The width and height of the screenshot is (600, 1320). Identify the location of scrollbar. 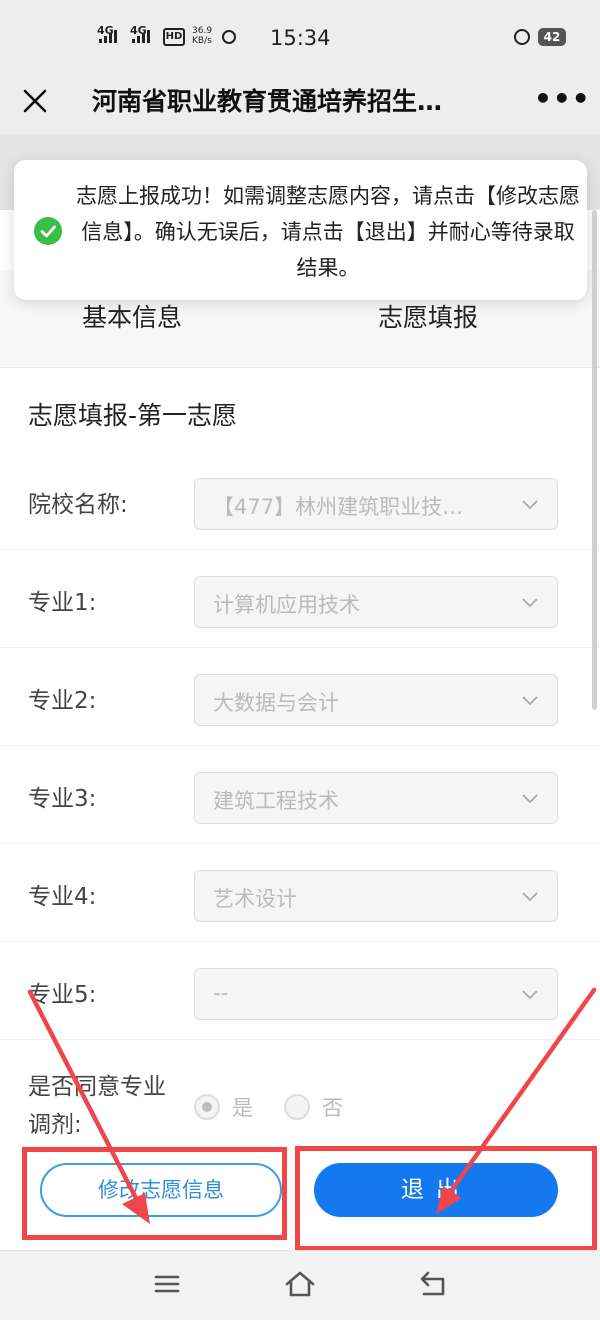
(594, 460).